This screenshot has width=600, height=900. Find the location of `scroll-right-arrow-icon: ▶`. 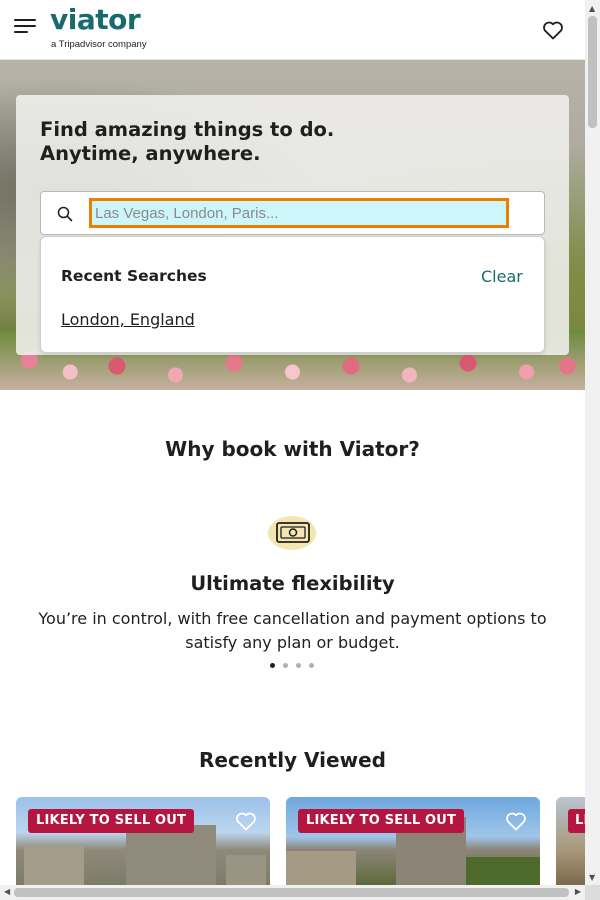

scroll-right-arrow-icon: ▶ is located at coordinates (578, 891).